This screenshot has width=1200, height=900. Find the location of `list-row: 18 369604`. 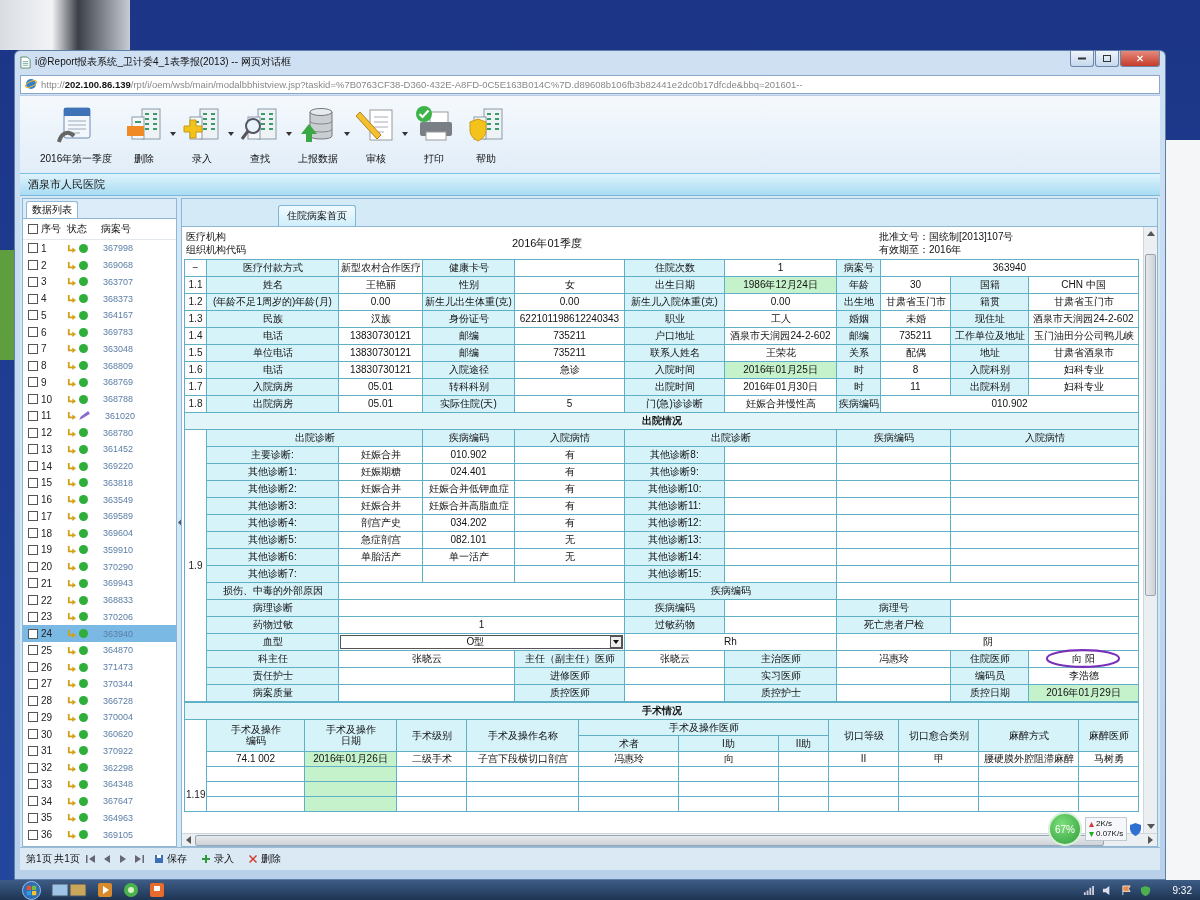

list-row: 18 369604 is located at coordinates (99, 533).